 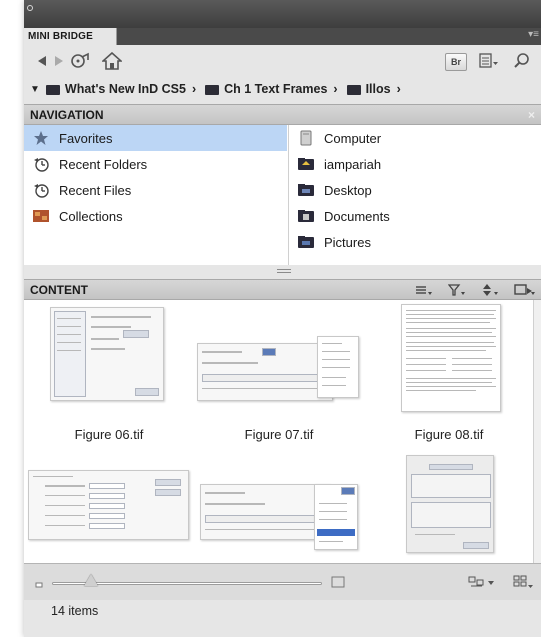 I want to click on nav-item-collections: Collections, so click(x=155, y=216).